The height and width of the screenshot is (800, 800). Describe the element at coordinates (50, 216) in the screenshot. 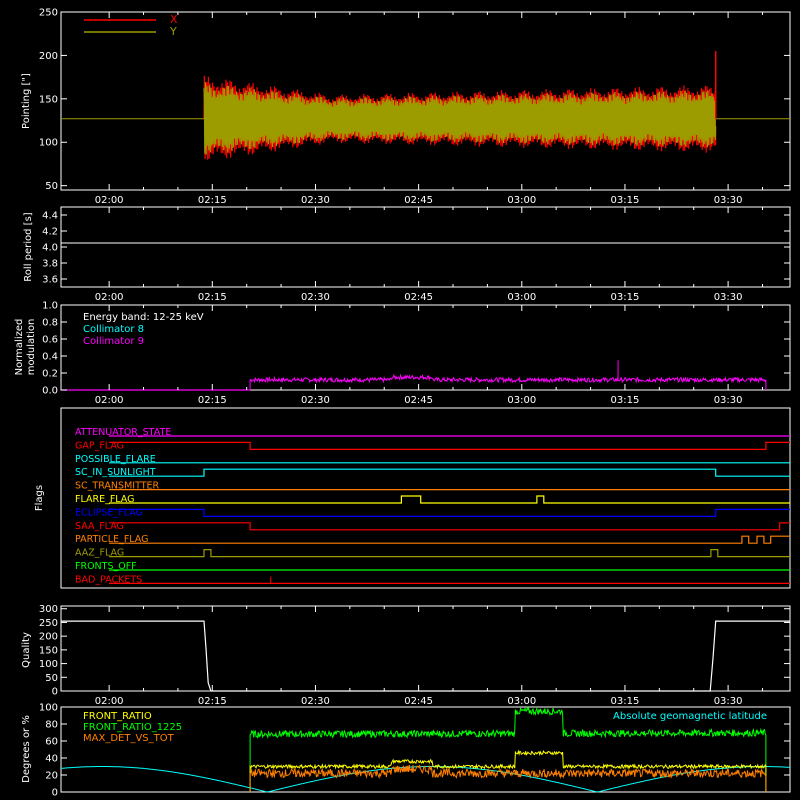

I see `y-tick-label: 4.4` at that location.